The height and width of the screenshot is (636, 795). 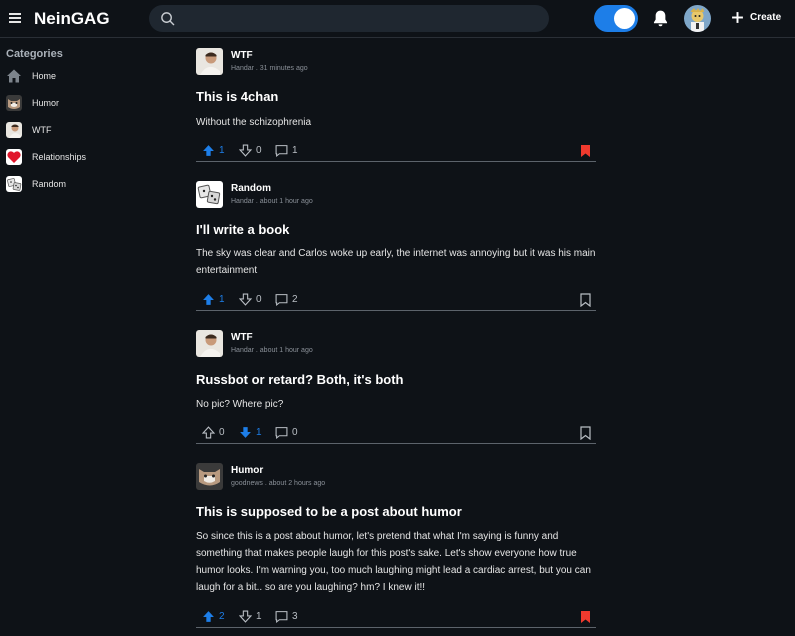 What do you see at coordinates (396, 152) in the screenshot?
I see `post-actions: 1 0 1` at bounding box center [396, 152].